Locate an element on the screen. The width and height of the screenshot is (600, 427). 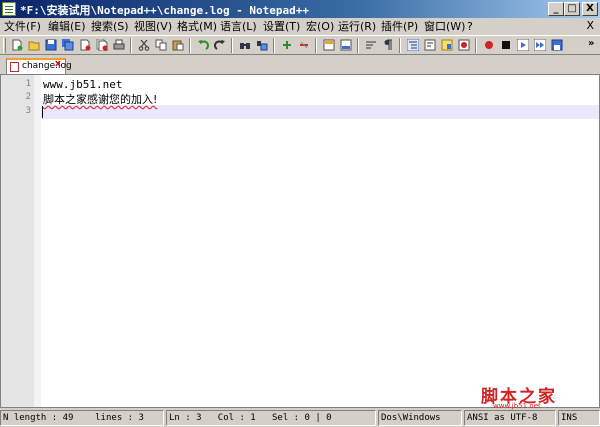
unsaved-file-icon is located at coordinates (14, 67).